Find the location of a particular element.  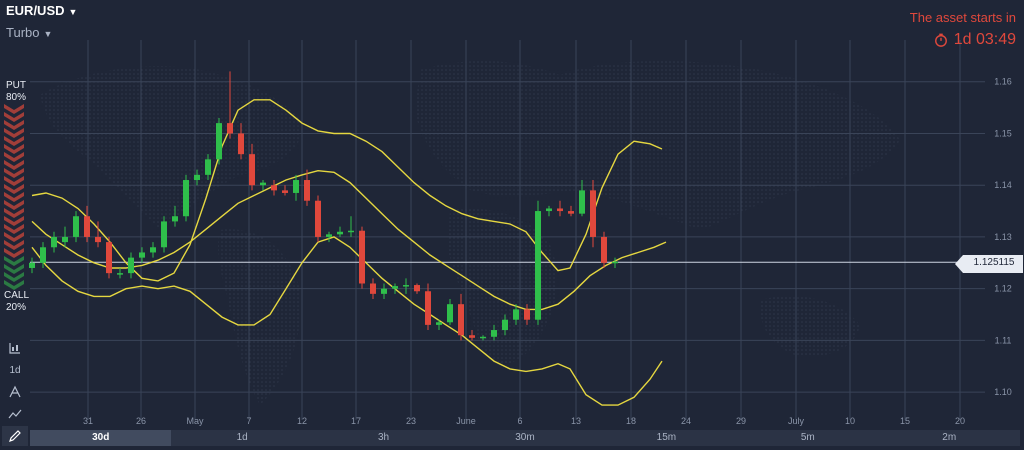

put-percent: 80% is located at coordinates (15, 97).